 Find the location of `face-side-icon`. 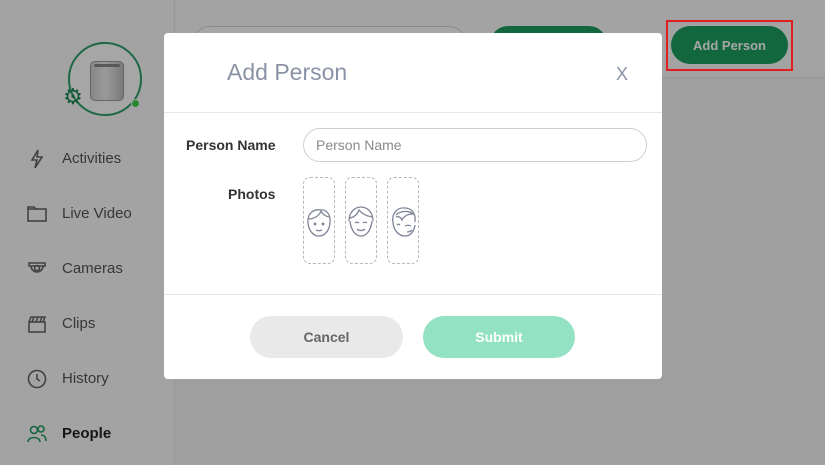

face-side-icon is located at coordinates (404, 221).